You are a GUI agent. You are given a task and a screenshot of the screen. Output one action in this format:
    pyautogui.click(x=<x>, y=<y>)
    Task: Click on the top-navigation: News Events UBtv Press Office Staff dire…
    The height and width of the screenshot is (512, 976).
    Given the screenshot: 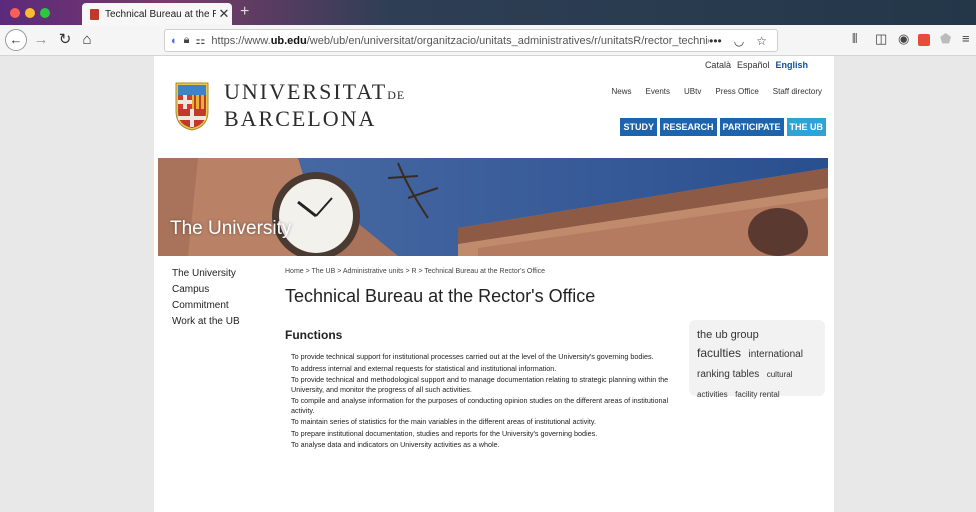 What is the action you would take?
    pyautogui.click(x=717, y=91)
    